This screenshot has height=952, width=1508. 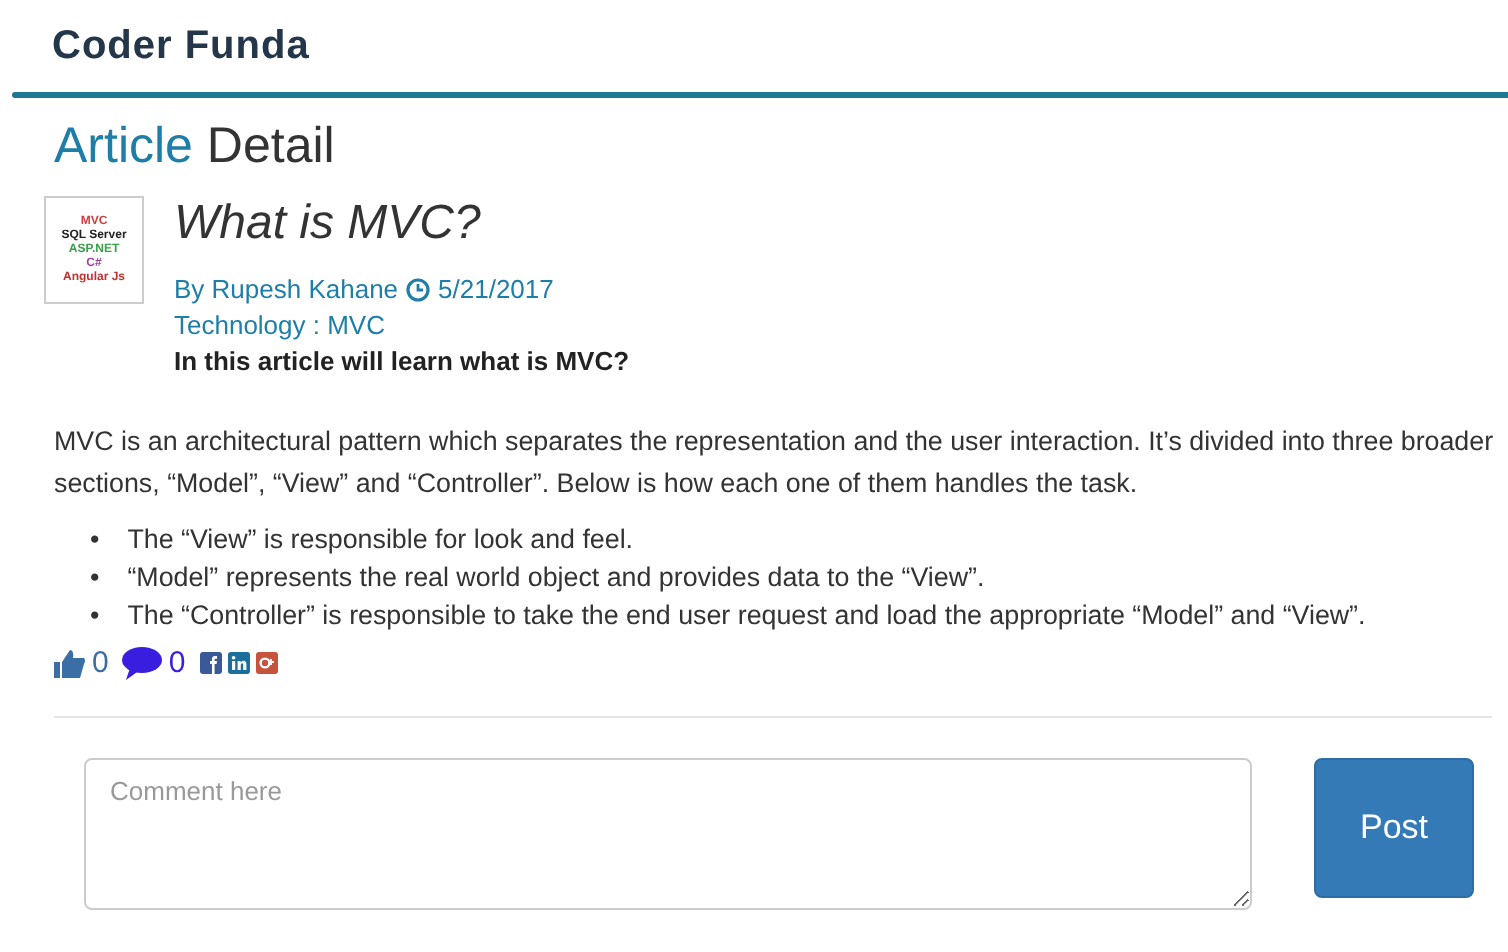 What do you see at coordinates (195, 147) in the screenshot?
I see `page-title: Article Detail` at bounding box center [195, 147].